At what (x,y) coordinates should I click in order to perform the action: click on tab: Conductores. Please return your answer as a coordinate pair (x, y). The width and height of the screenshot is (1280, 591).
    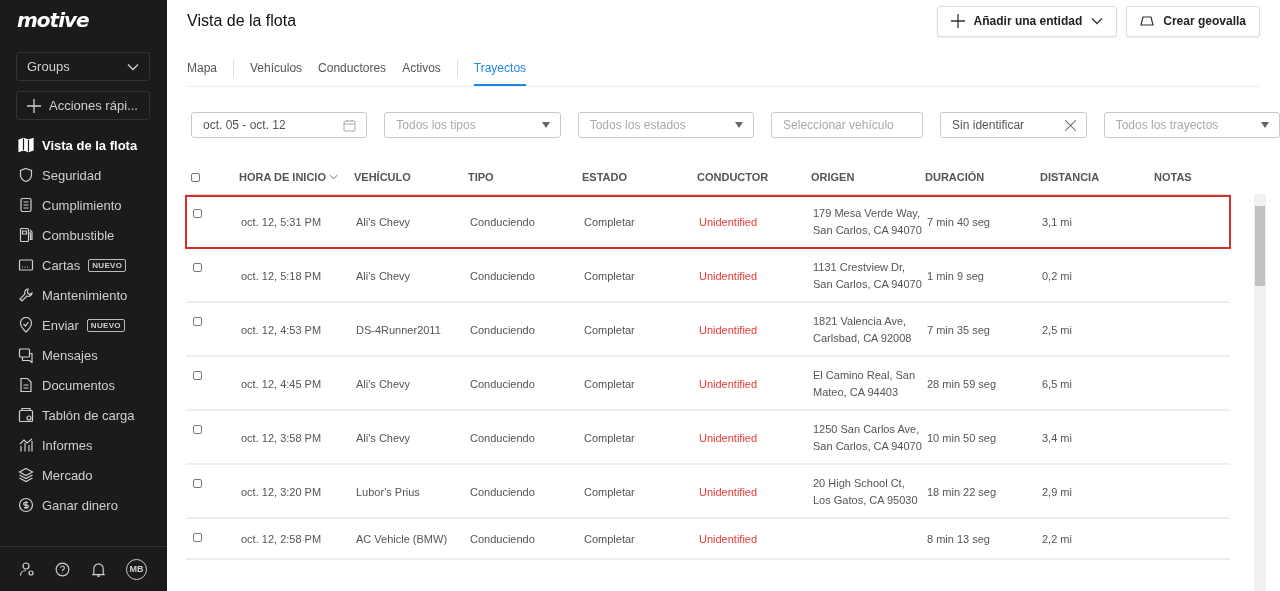
    Looking at the image, I should click on (352, 68).